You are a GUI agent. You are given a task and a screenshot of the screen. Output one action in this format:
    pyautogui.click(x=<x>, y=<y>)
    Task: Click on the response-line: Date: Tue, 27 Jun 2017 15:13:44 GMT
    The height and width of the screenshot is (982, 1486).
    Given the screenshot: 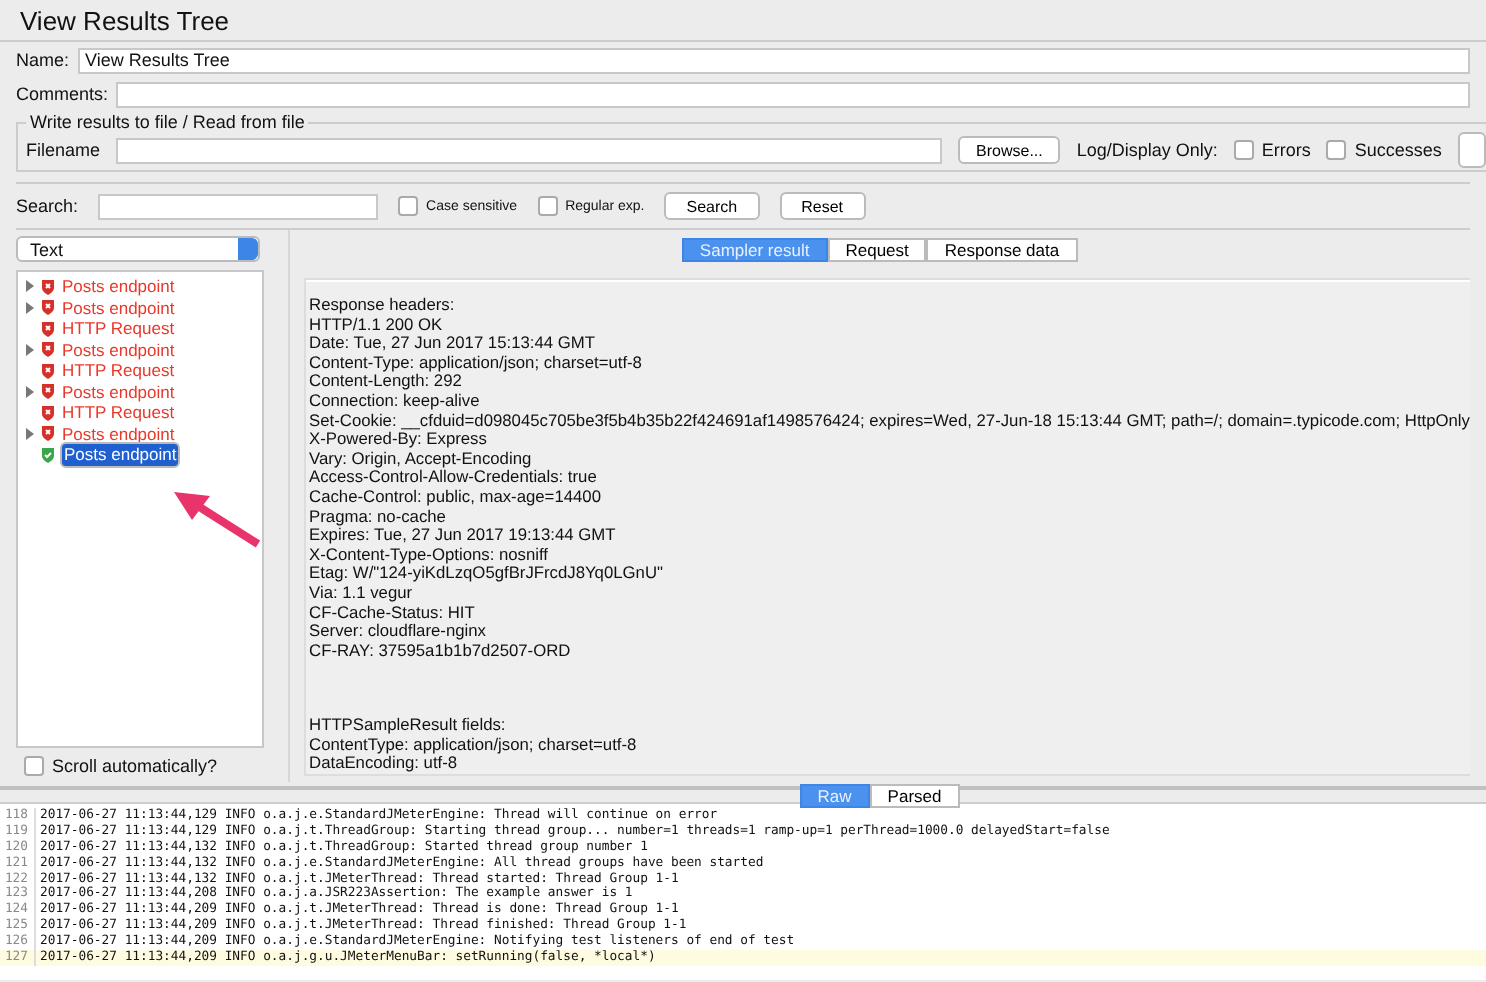 What is the action you would take?
    pyautogui.click(x=453, y=344)
    